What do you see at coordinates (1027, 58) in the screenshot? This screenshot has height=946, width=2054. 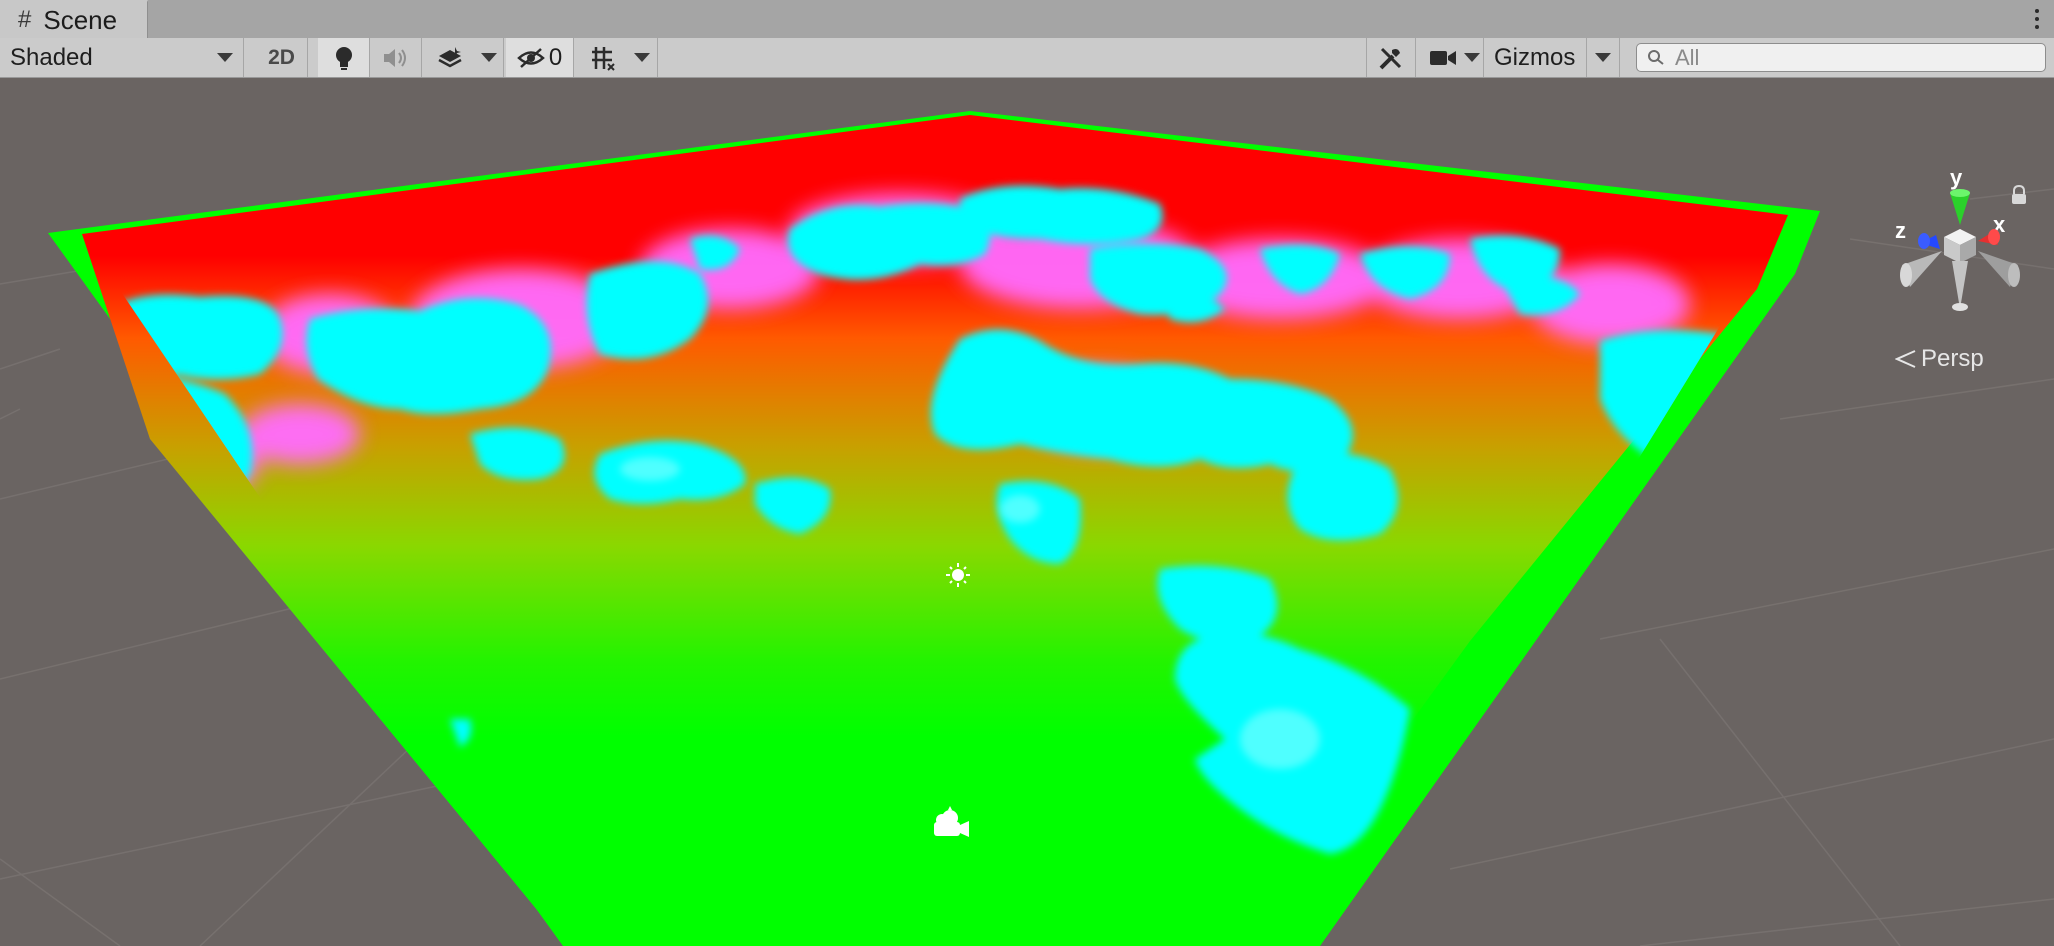 I see `scene-toolbar: Shaded 2D 0 Gizmos All` at bounding box center [1027, 58].